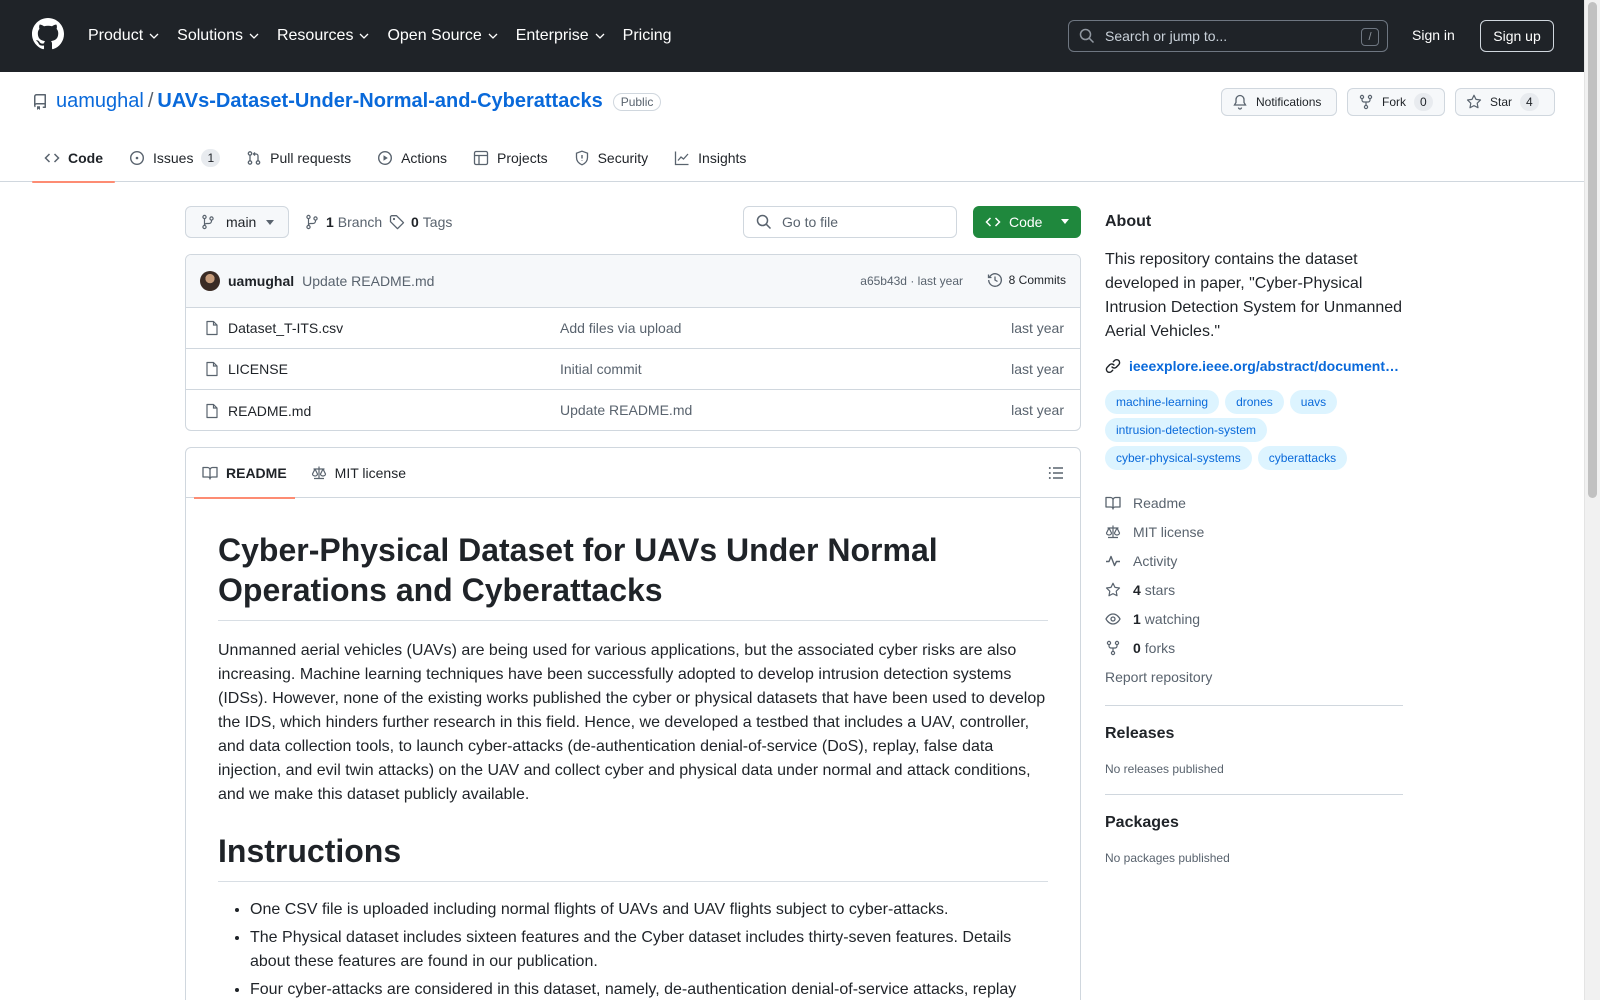  I want to click on notifications-label: Notifications, so click(1289, 102).